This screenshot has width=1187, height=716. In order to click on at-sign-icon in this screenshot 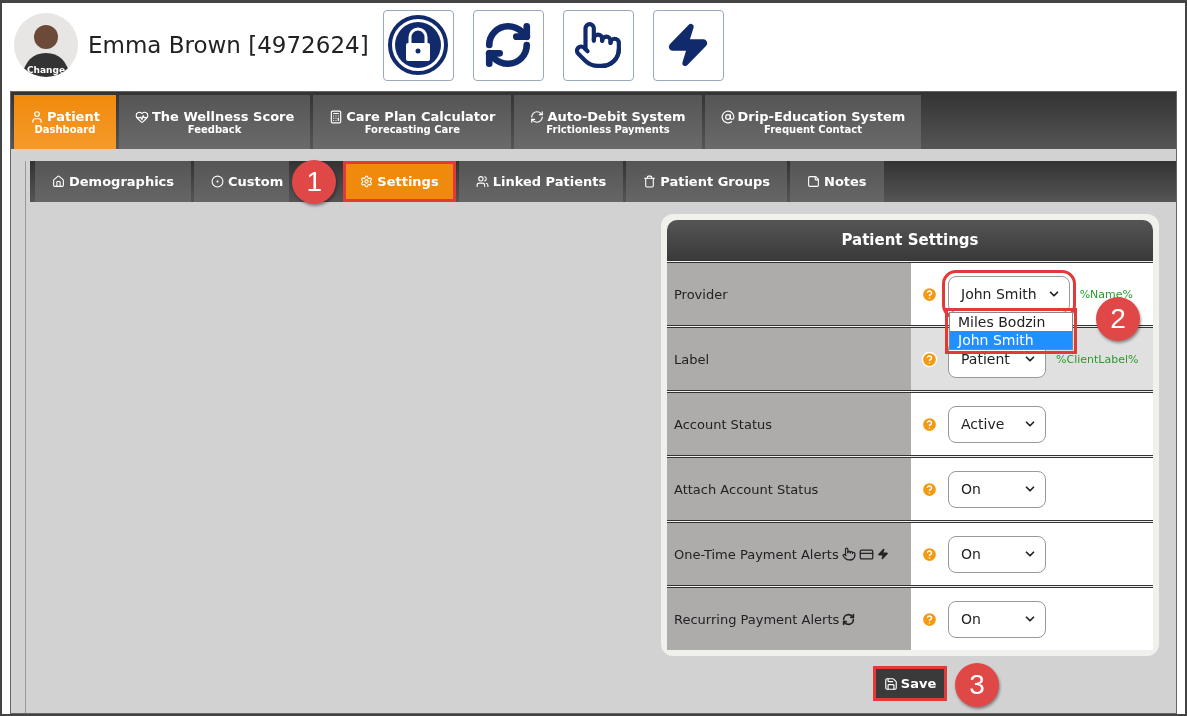, I will do `click(727, 116)`.